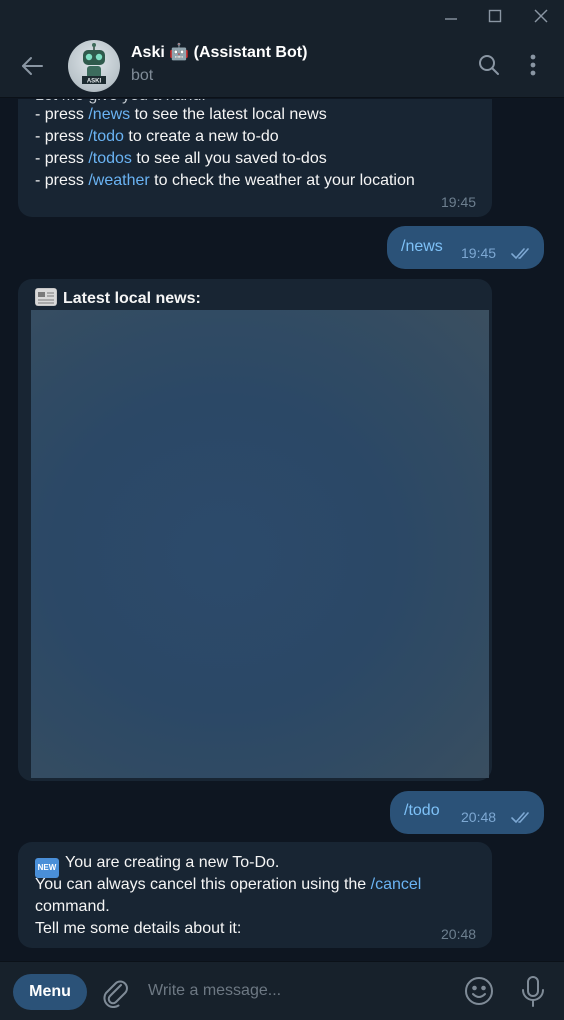  I want to click on message-composer: Menu, so click(282, 990).